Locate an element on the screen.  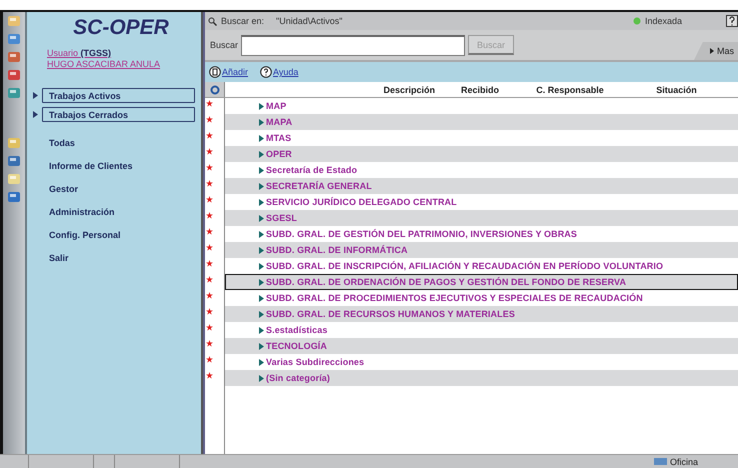
column-header: C. Responsable is located at coordinates (570, 89).